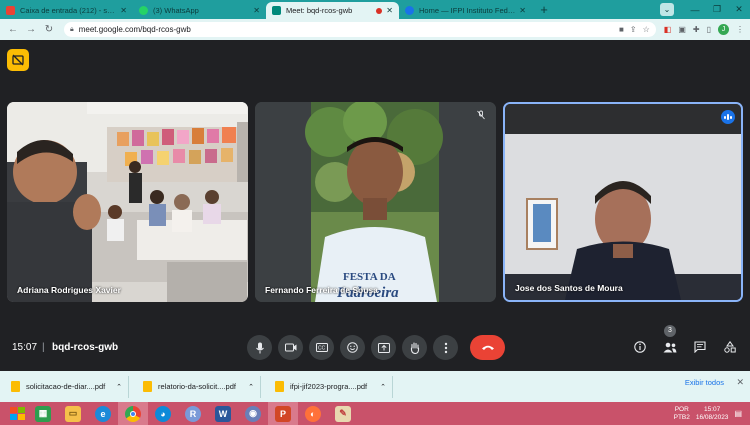 This screenshot has height=425, width=750. What do you see at coordinates (704, 382) in the screenshot?
I see `show-all-downloads-link: Exibir todos` at bounding box center [704, 382].